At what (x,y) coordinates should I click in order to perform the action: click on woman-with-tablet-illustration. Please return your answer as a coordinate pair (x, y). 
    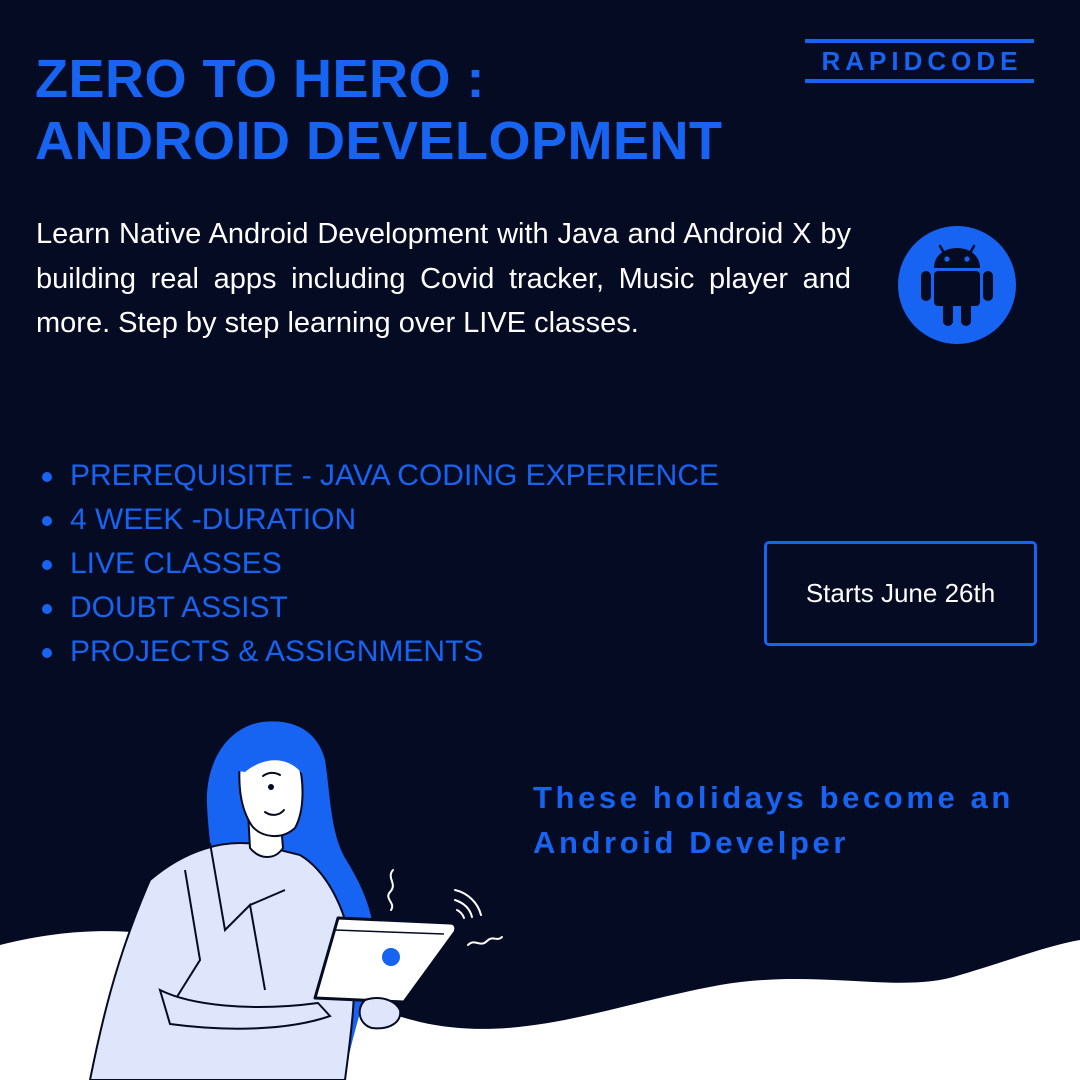
    Looking at the image, I should click on (295, 900).